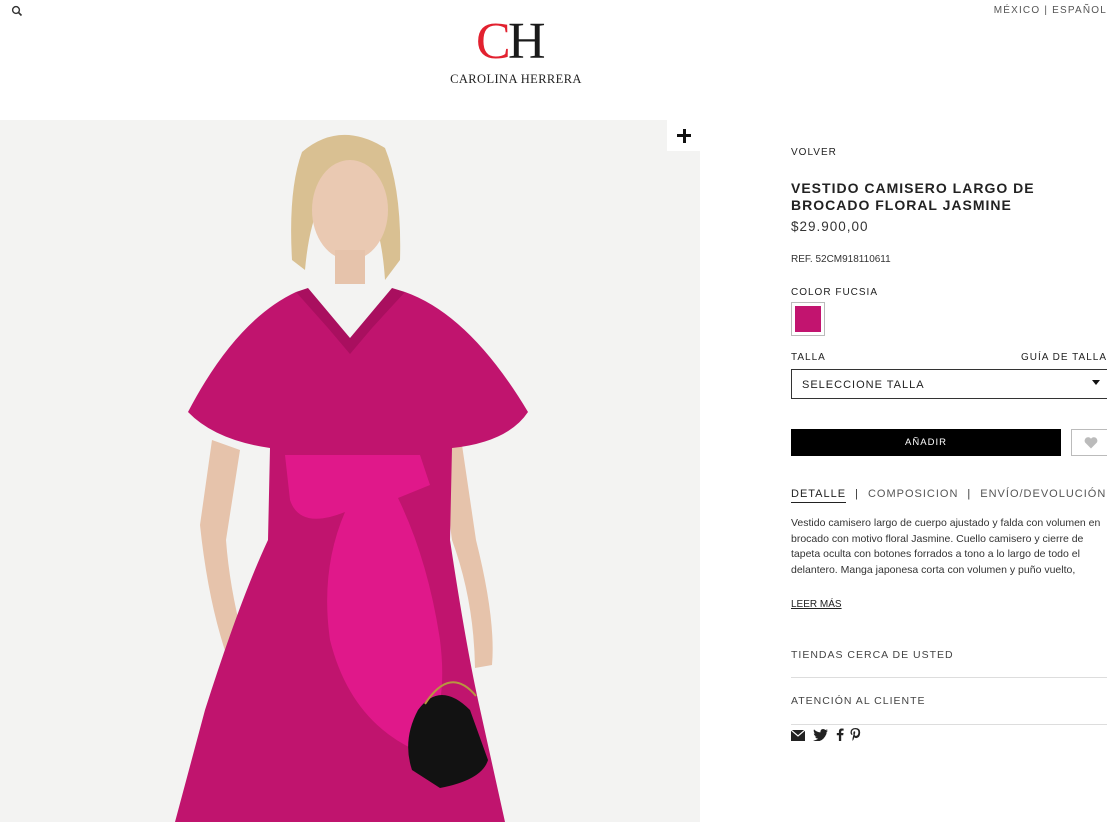 Image resolution: width=1107 pixels, height=822 pixels. Describe the element at coordinates (949, 384) in the screenshot. I see `size-select: SELECCIONE TALLA` at that location.